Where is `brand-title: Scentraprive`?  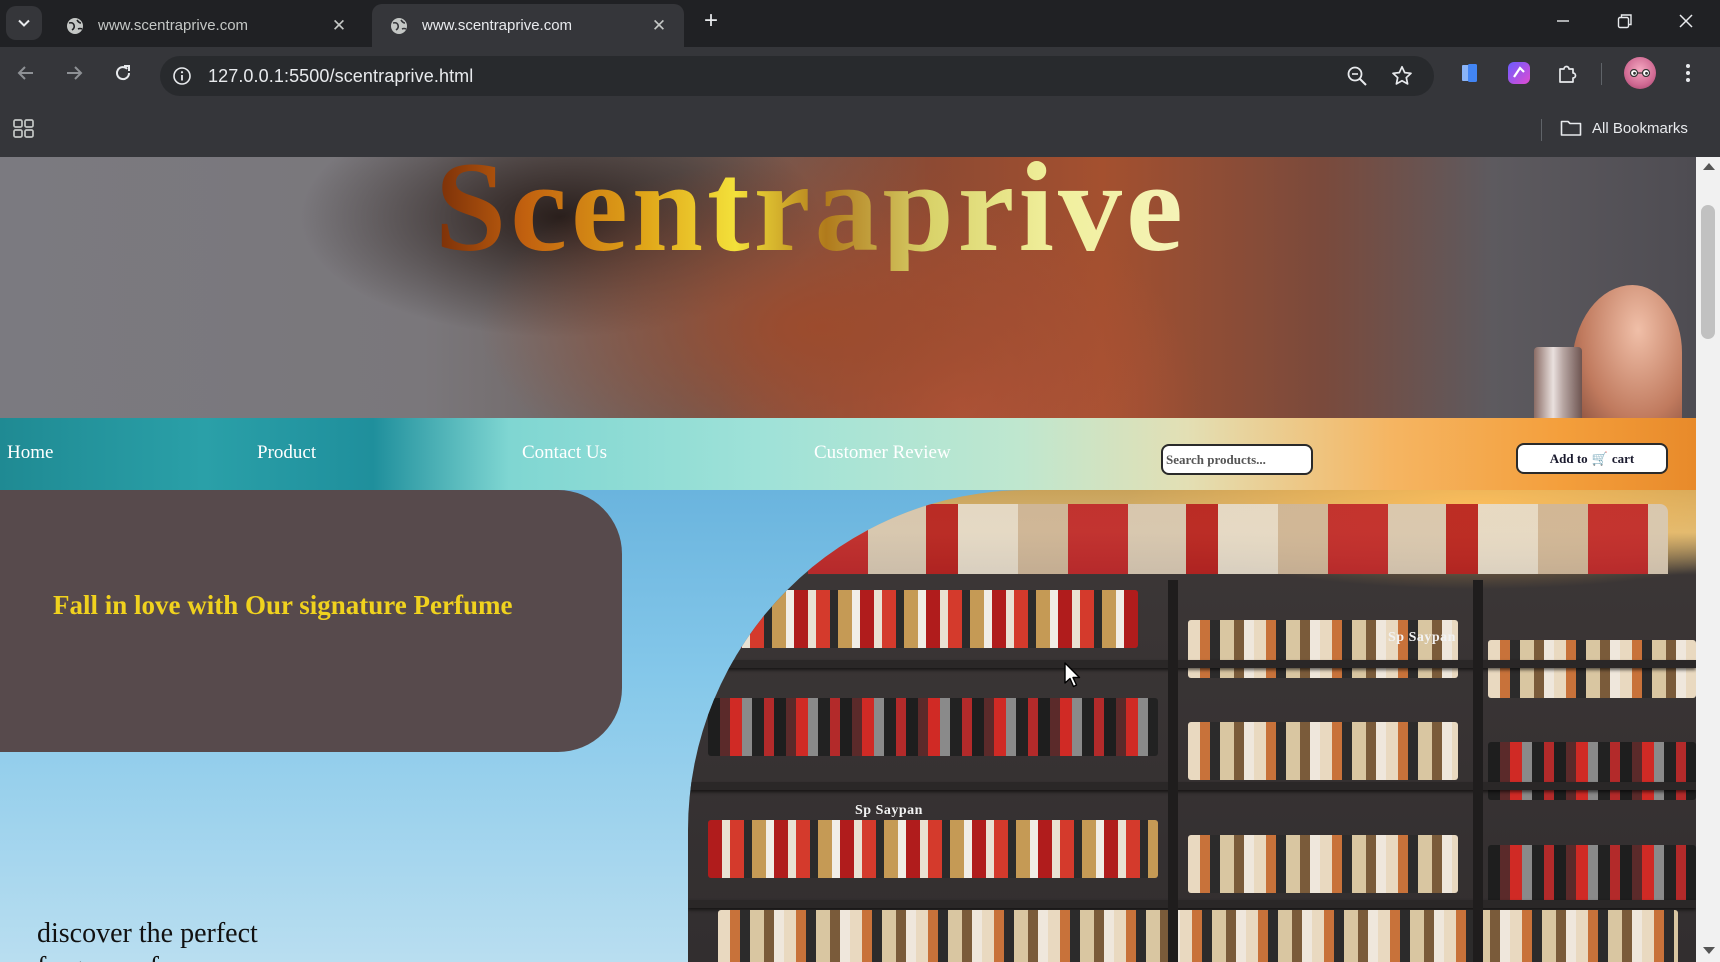
brand-title: Scentraprive is located at coordinates (811, 214).